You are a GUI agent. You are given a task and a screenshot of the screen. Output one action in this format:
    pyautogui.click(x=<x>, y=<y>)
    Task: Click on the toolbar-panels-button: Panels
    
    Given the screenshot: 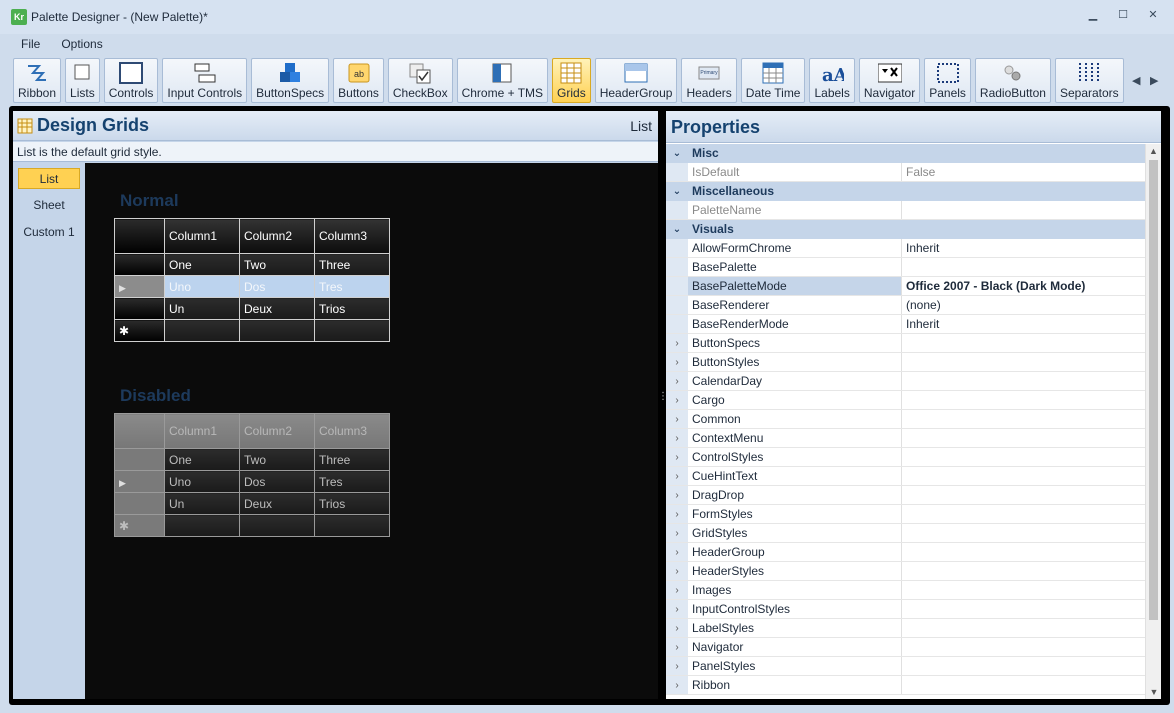 What is the action you would take?
    pyautogui.click(x=947, y=80)
    